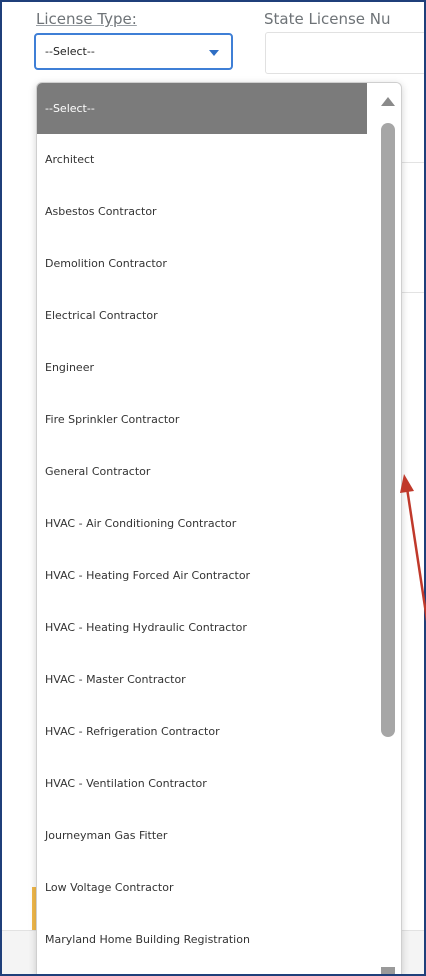 The width and height of the screenshot is (426, 976). What do you see at coordinates (202, 420) in the screenshot?
I see `dropdown-option: Fire Sprinkler Contractor` at bounding box center [202, 420].